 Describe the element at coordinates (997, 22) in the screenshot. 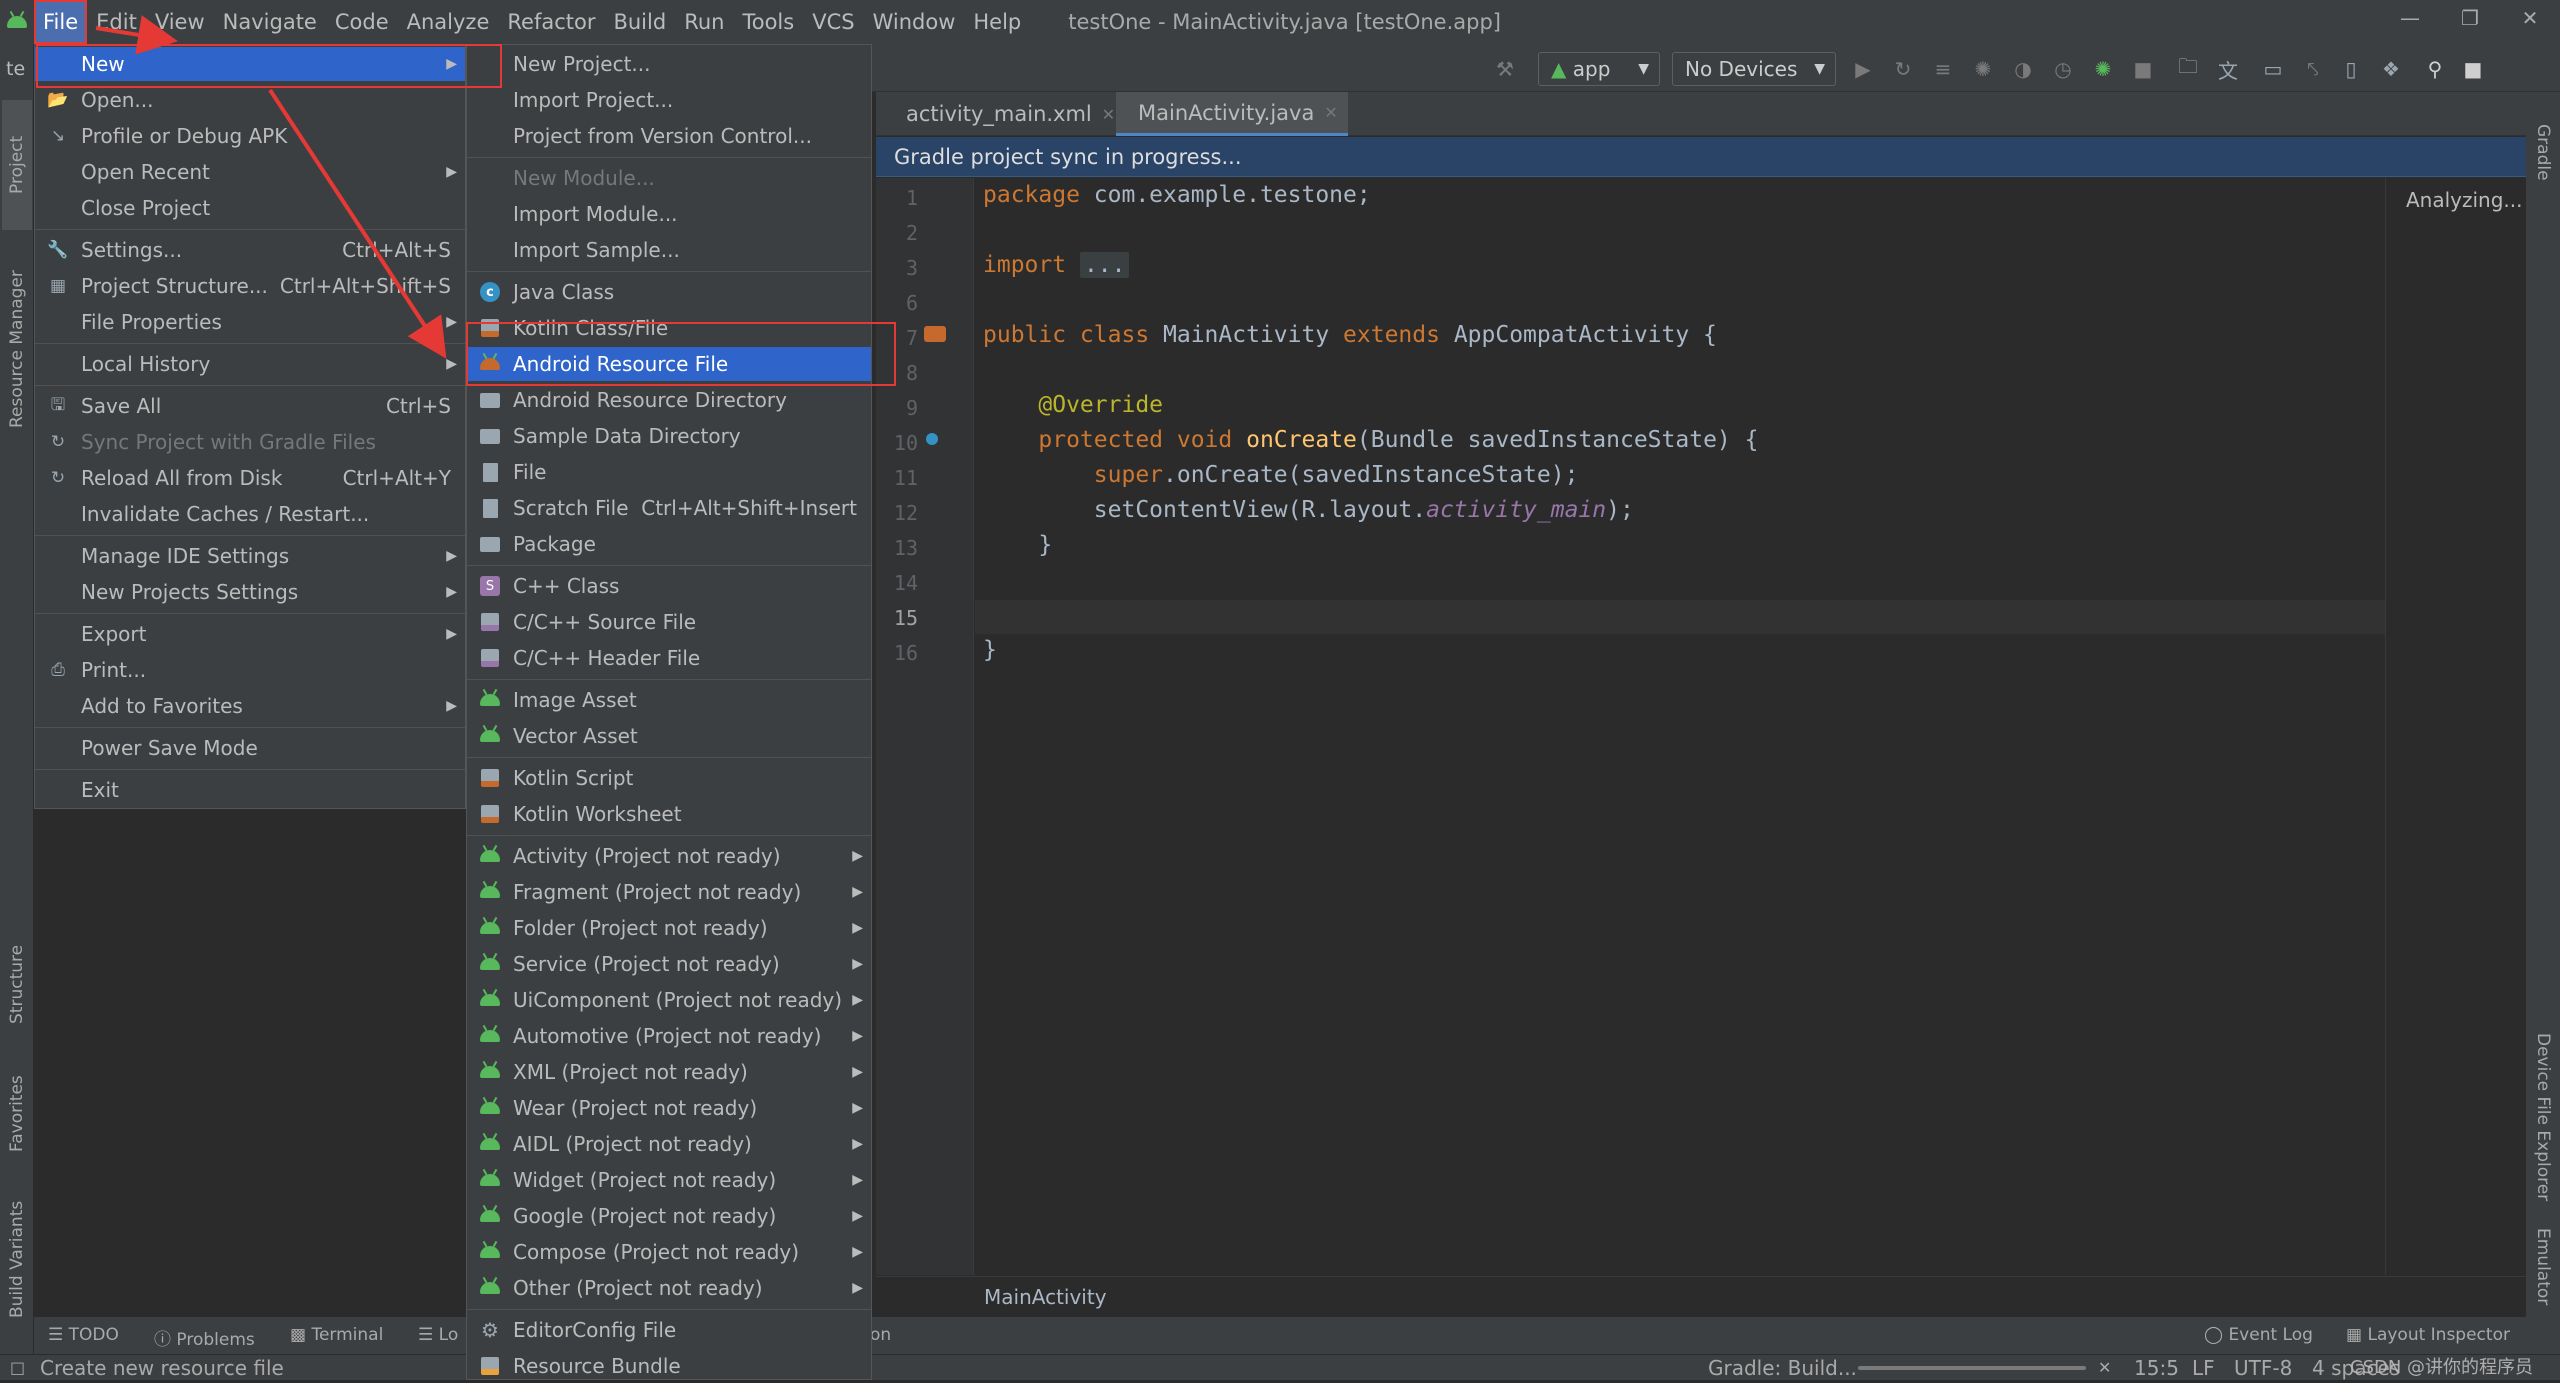

I see `menu-help: Help` at that location.